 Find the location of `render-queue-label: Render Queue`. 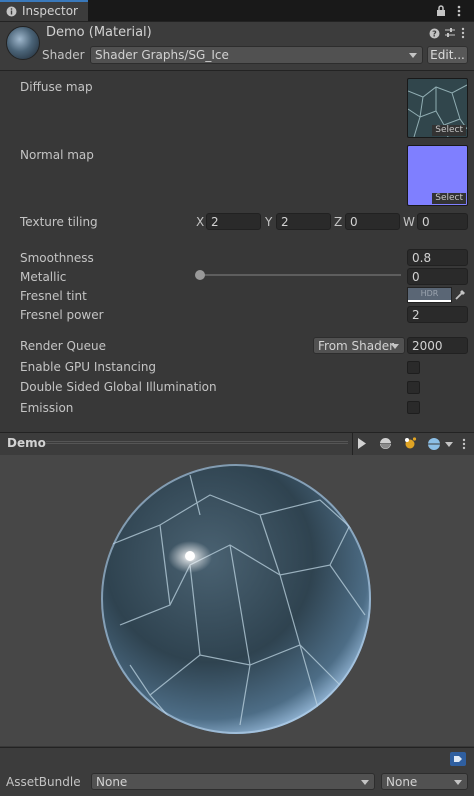

render-queue-label: Render Queue is located at coordinates (63, 346).